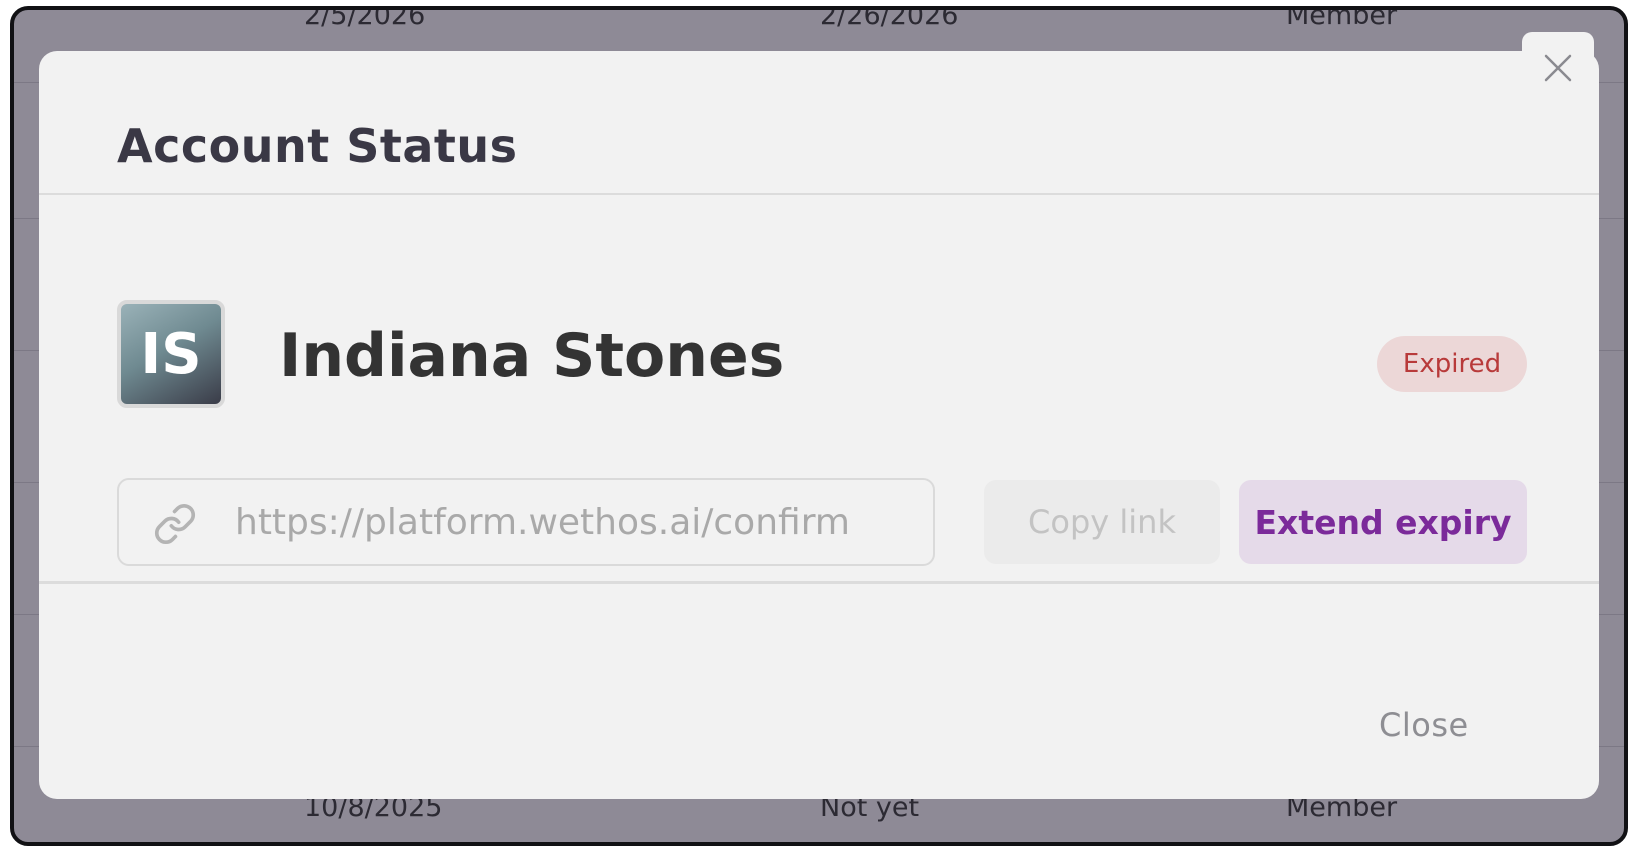 The image size is (1640, 862). I want to click on user-name: Indiana Stones, so click(532, 356).